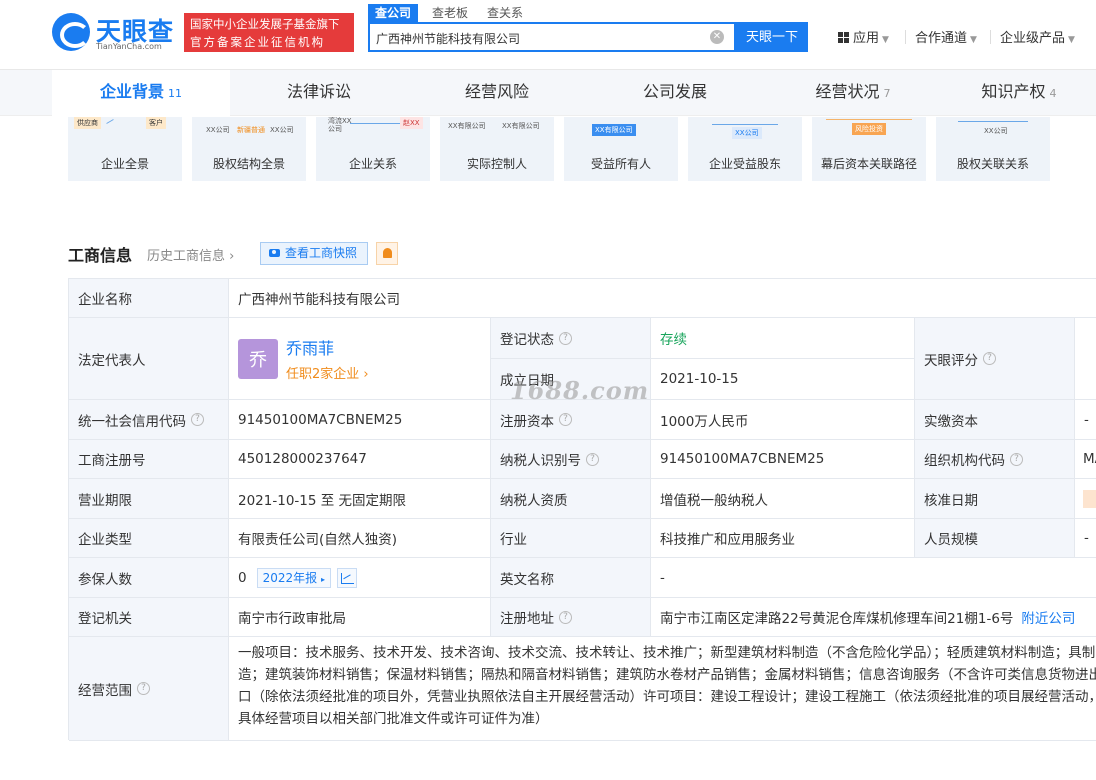 This screenshot has width=1096, height=780. I want to click on card-beneficial-shareholder: XX公司 企业受益股东, so click(745, 149).